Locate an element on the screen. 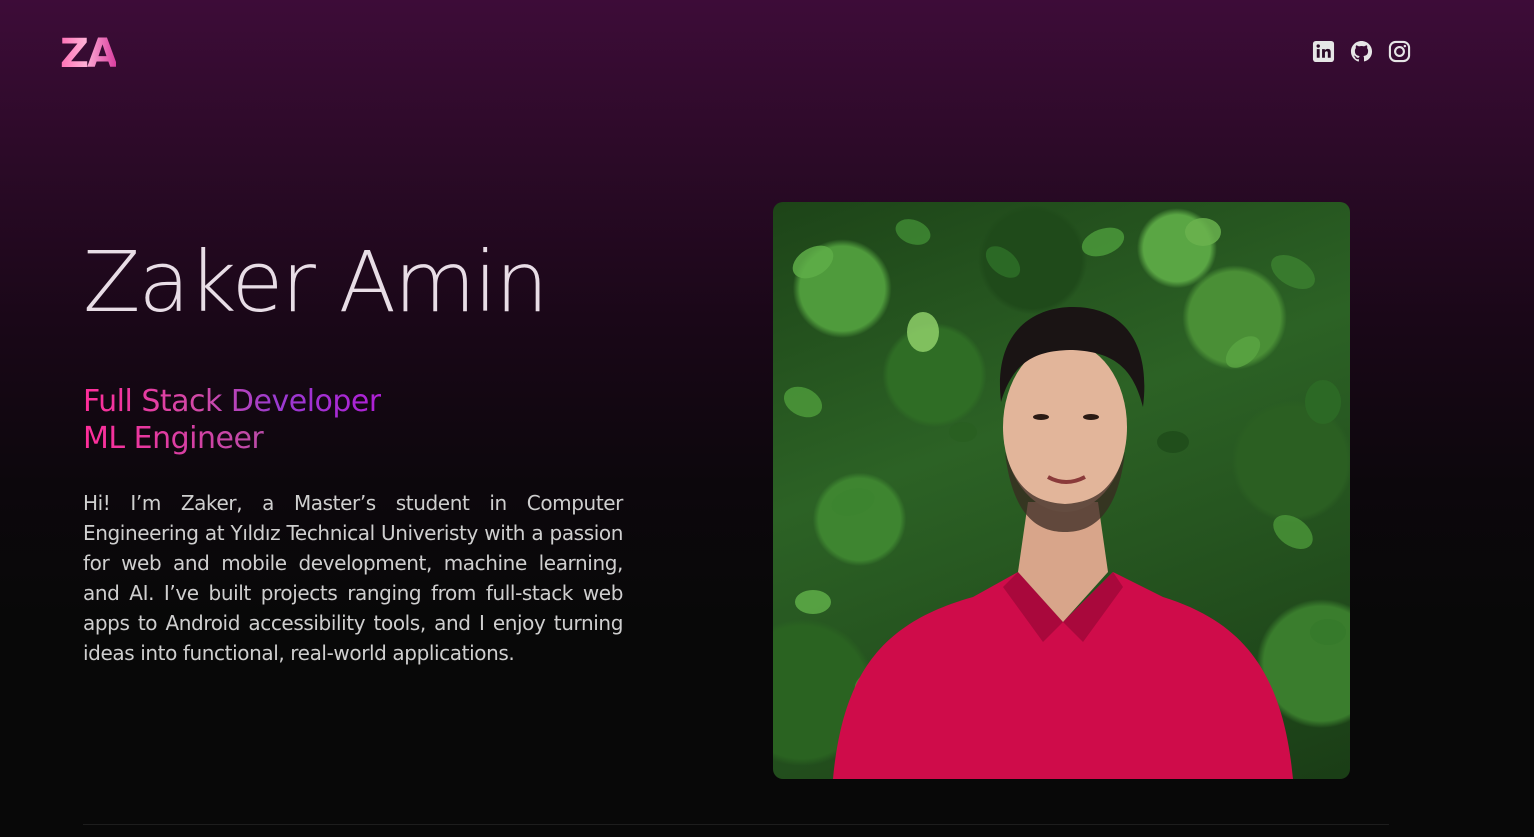 Image resolution: width=1534 pixels, height=837 pixels. github-icon is located at coordinates (1361, 51).